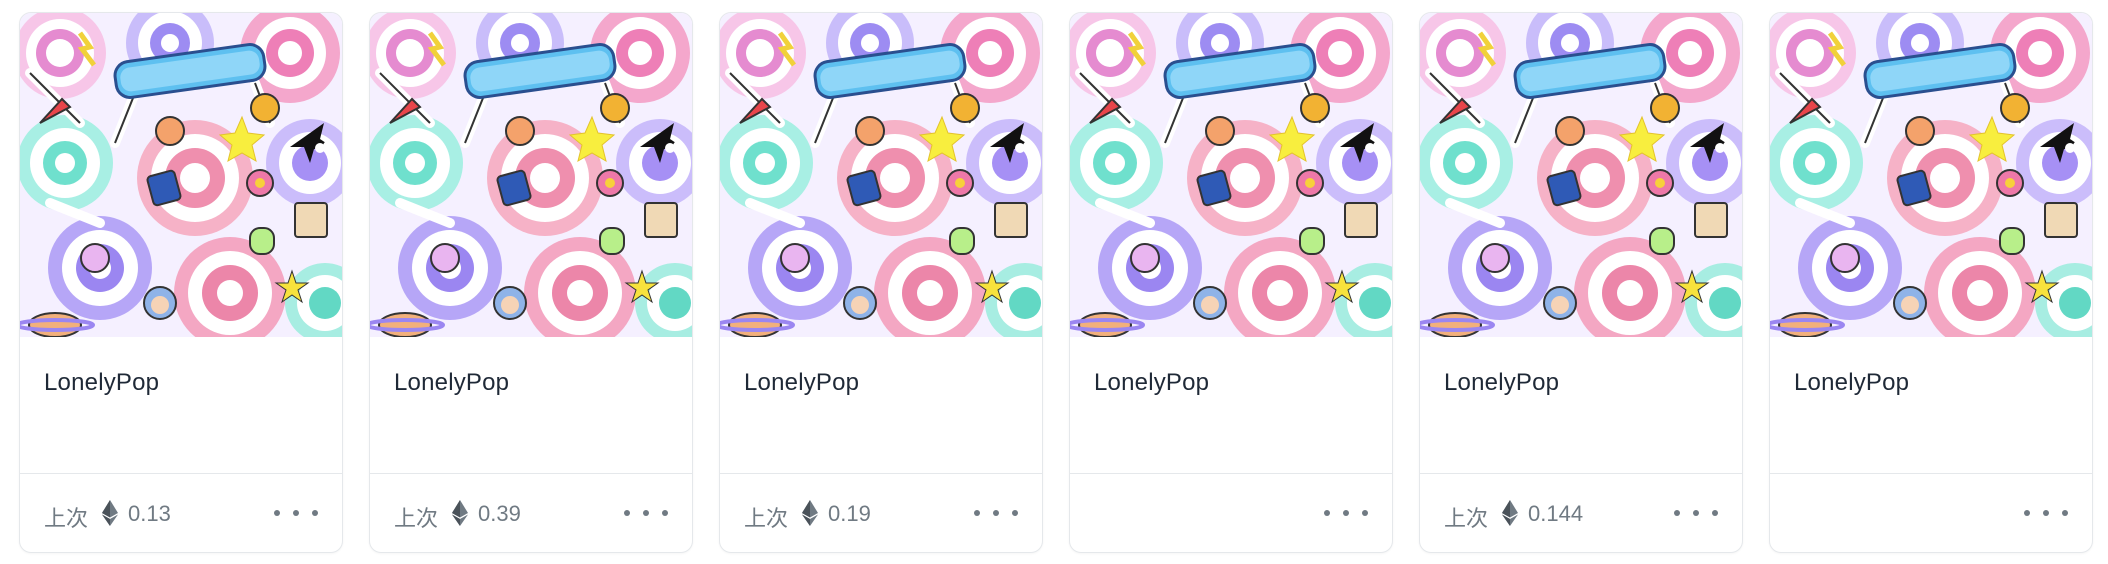 The height and width of the screenshot is (564, 2108). Describe the element at coordinates (499, 513) in the screenshot. I see `last-sale-price: 0.39` at that location.